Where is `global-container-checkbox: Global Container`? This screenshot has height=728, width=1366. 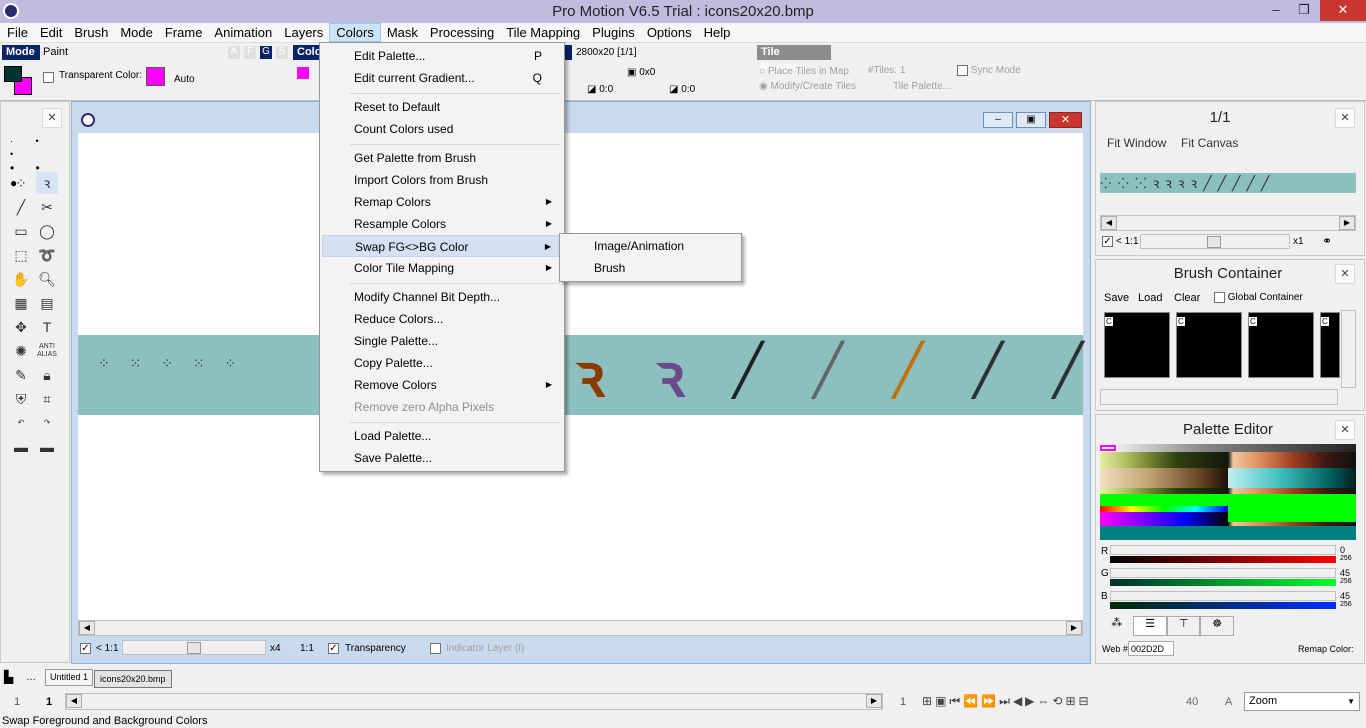 global-container-checkbox: Global Container is located at coordinates (1258, 297).